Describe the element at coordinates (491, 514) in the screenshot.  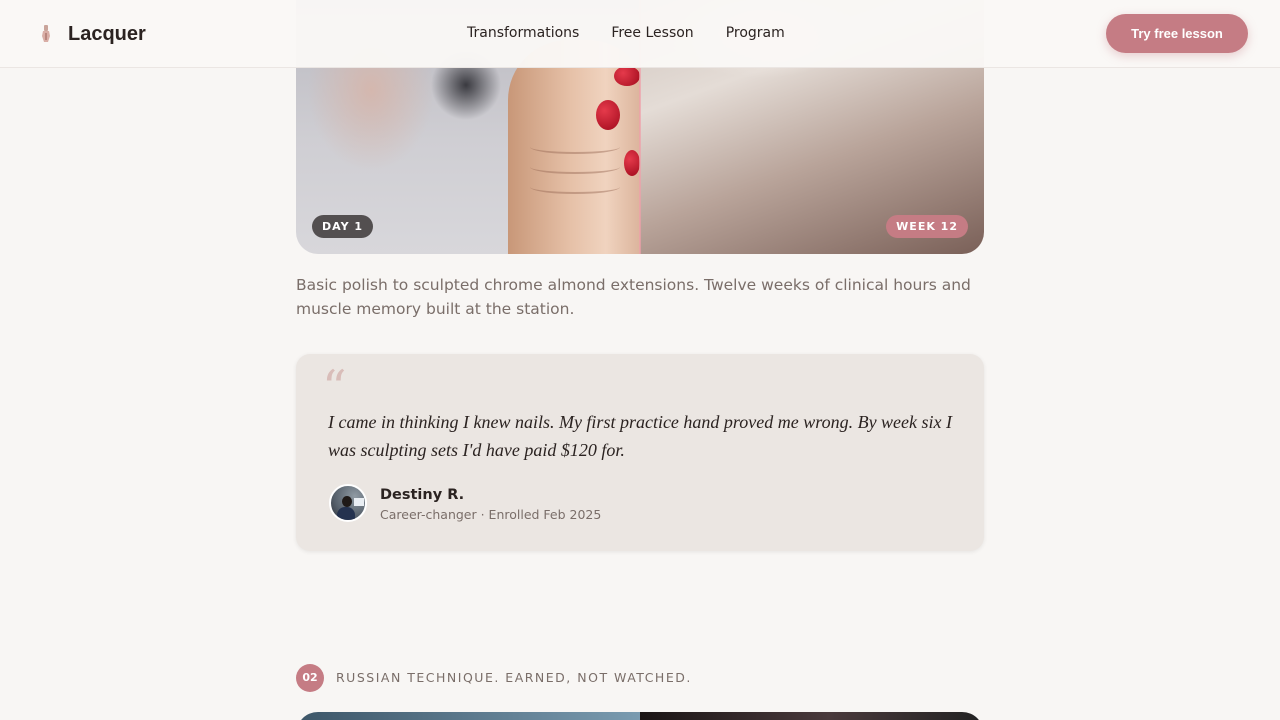
I see `author-meta: Career-changer · Enrolled Feb 2025` at that location.